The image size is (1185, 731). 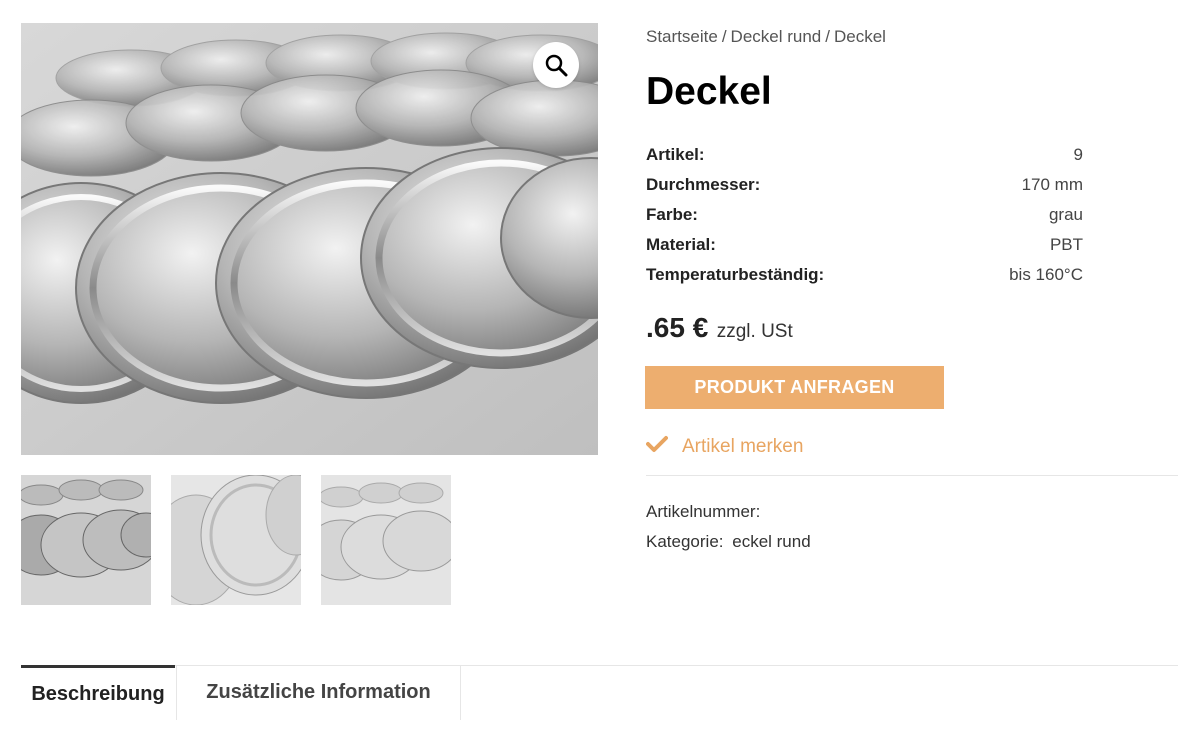 What do you see at coordinates (677, 327) in the screenshot?
I see `price-amount: .65 €` at bounding box center [677, 327].